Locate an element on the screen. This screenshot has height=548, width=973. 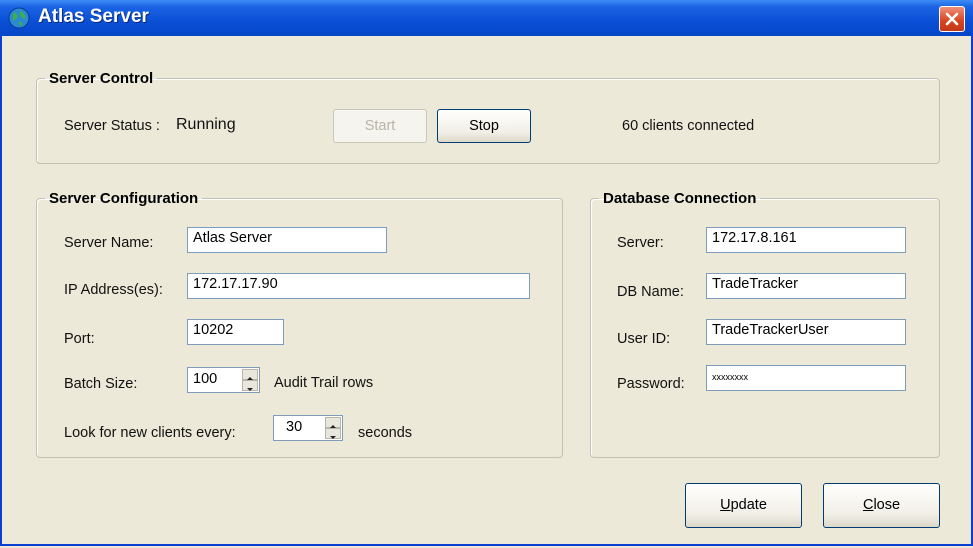
batch-size-down-button is located at coordinates (250, 385).